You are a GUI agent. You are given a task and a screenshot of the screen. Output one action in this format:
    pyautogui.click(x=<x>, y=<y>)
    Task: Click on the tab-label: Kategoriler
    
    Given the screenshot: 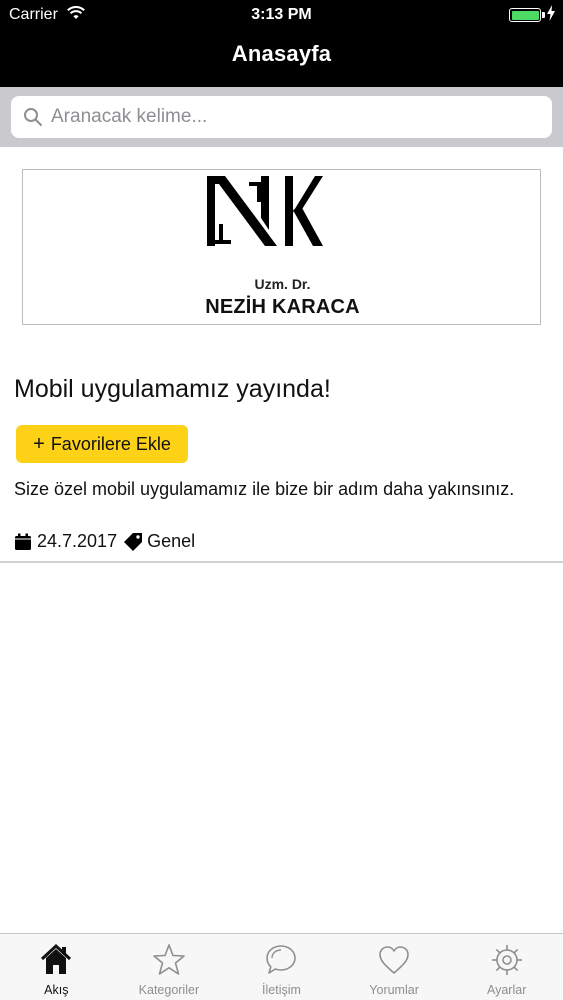 What is the action you would take?
    pyautogui.click(x=169, y=990)
    